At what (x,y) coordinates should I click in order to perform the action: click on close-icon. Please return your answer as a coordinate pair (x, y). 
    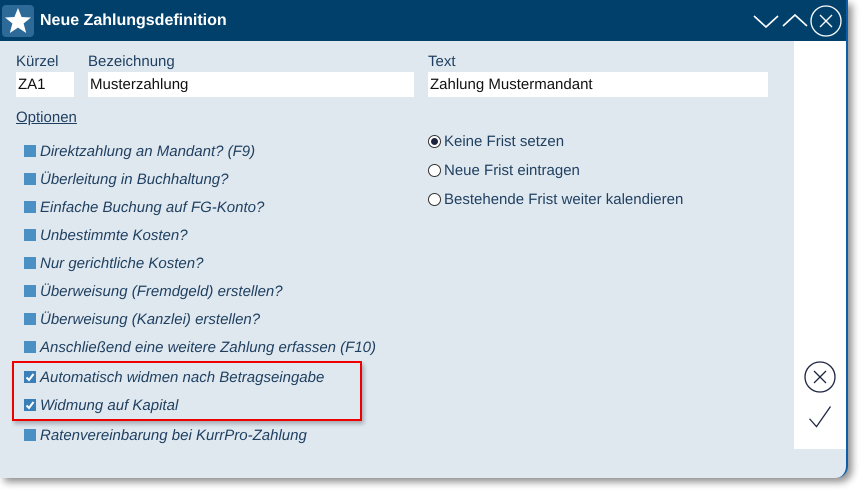
    Looking at the image, I should click on (826, 20).